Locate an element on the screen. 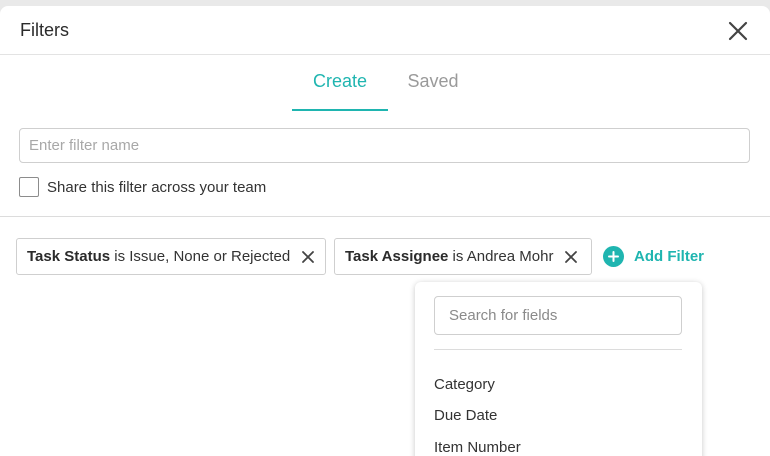  chip-condition: is Issue, None or Rejected is located at coordinates (200, 256).